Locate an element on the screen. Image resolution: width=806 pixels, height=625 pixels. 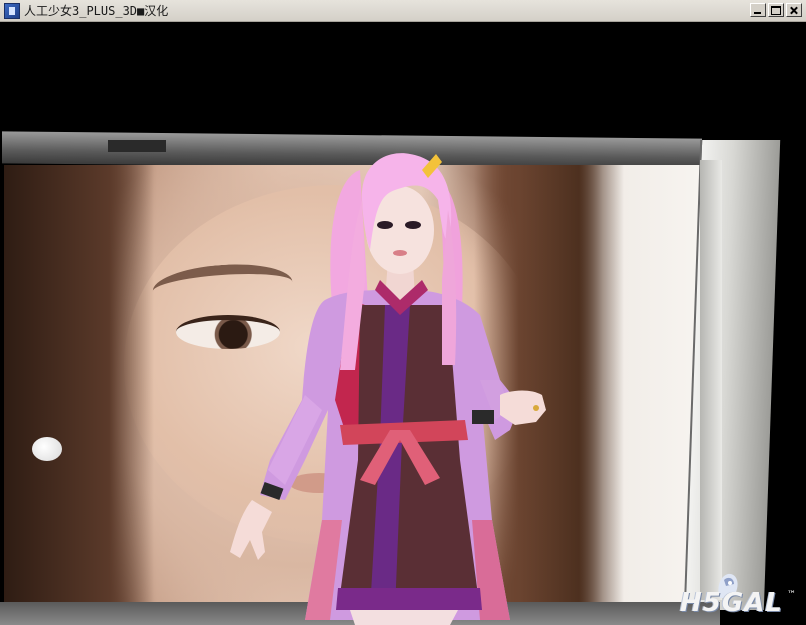
character-eye-right is located at coordinates (413, 225).